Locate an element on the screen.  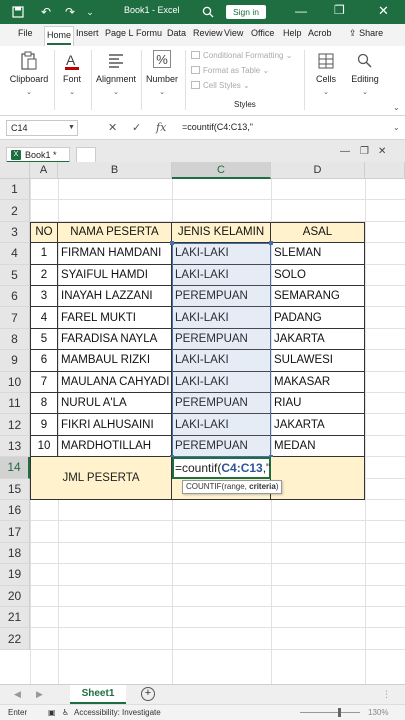
zoom-slider is located at coordinates (330, 712).